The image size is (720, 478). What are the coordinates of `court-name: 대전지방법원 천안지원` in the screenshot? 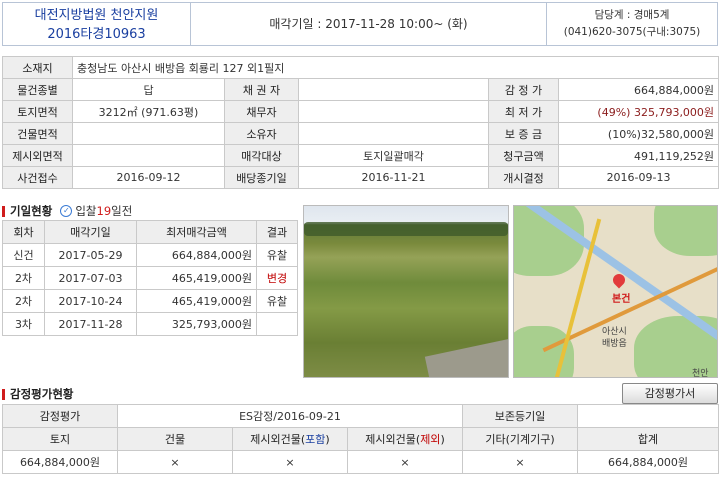 It's located at (96, 15).